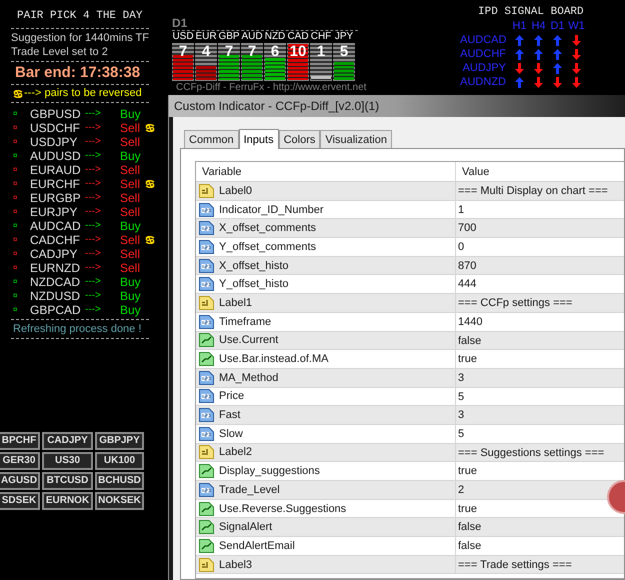 The width and height of the screenshot is (625, 580). What do you see at coordinates (514, 565) in the screenshot?
I see `variable-value: === Trade settings ===` at bounding box center [514, 565].